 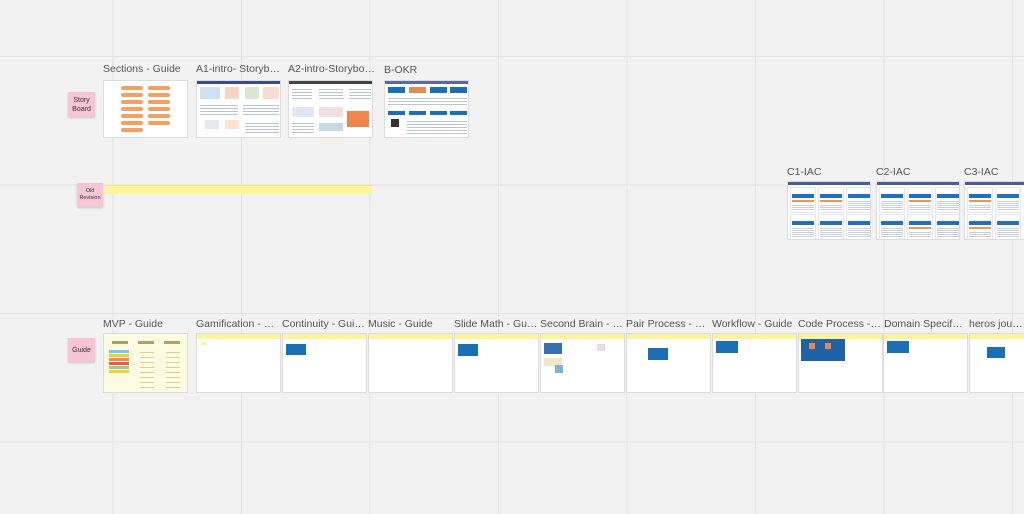 I want to click on frame-code-process-guide, so click(x=840, y=363).